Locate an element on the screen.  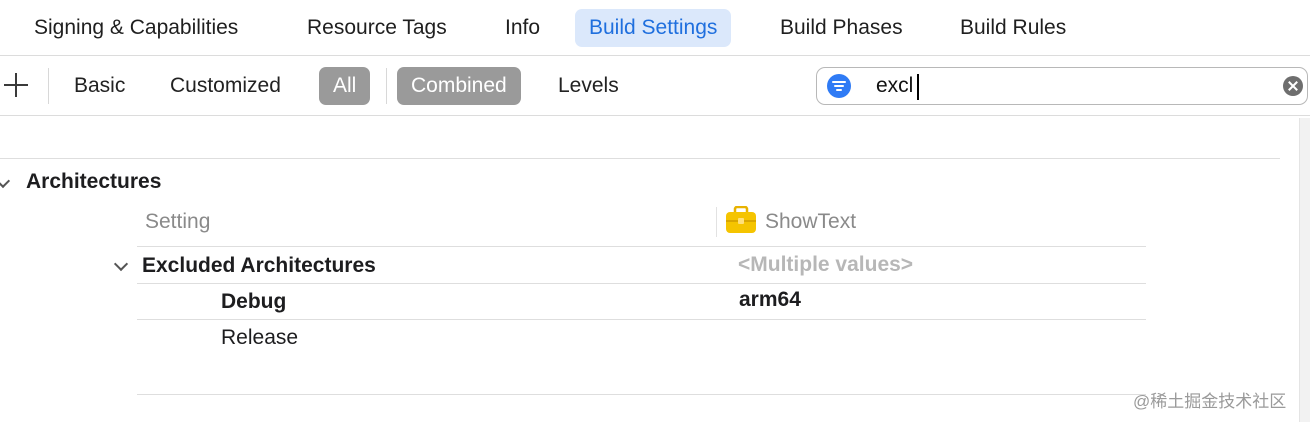
tab-build-rules: Build Rules is located at coordinates (1013, 28).